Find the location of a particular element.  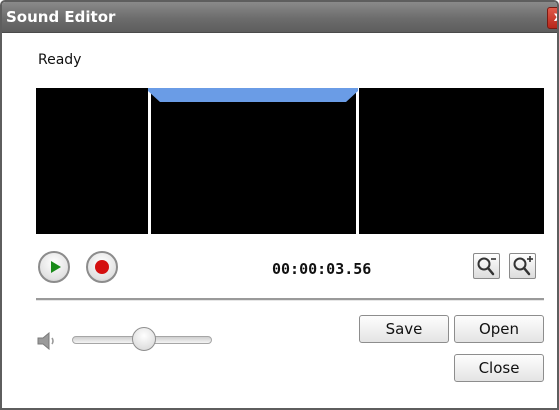

zoom-out-icon is located at coordinates (486, 266).